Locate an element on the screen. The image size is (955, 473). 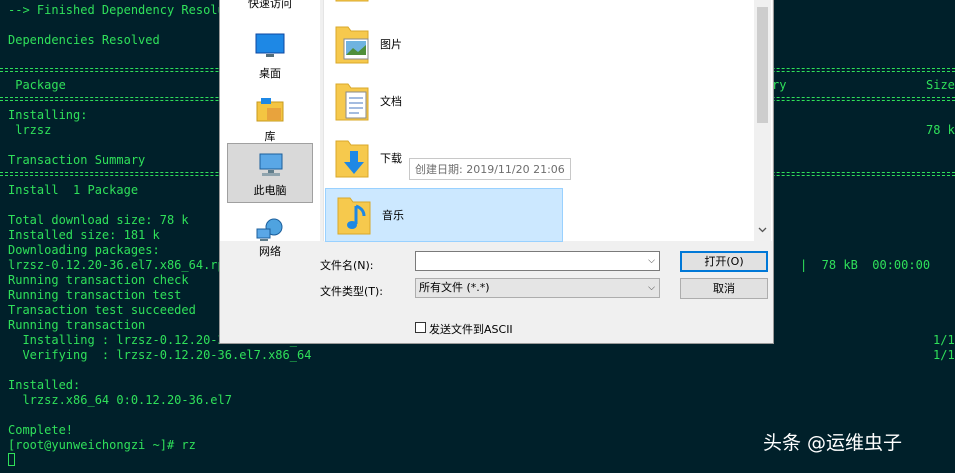
navigation-pane: 快速访问 桌面 库 此电脑 网络 is located at coordinates (270, 129).